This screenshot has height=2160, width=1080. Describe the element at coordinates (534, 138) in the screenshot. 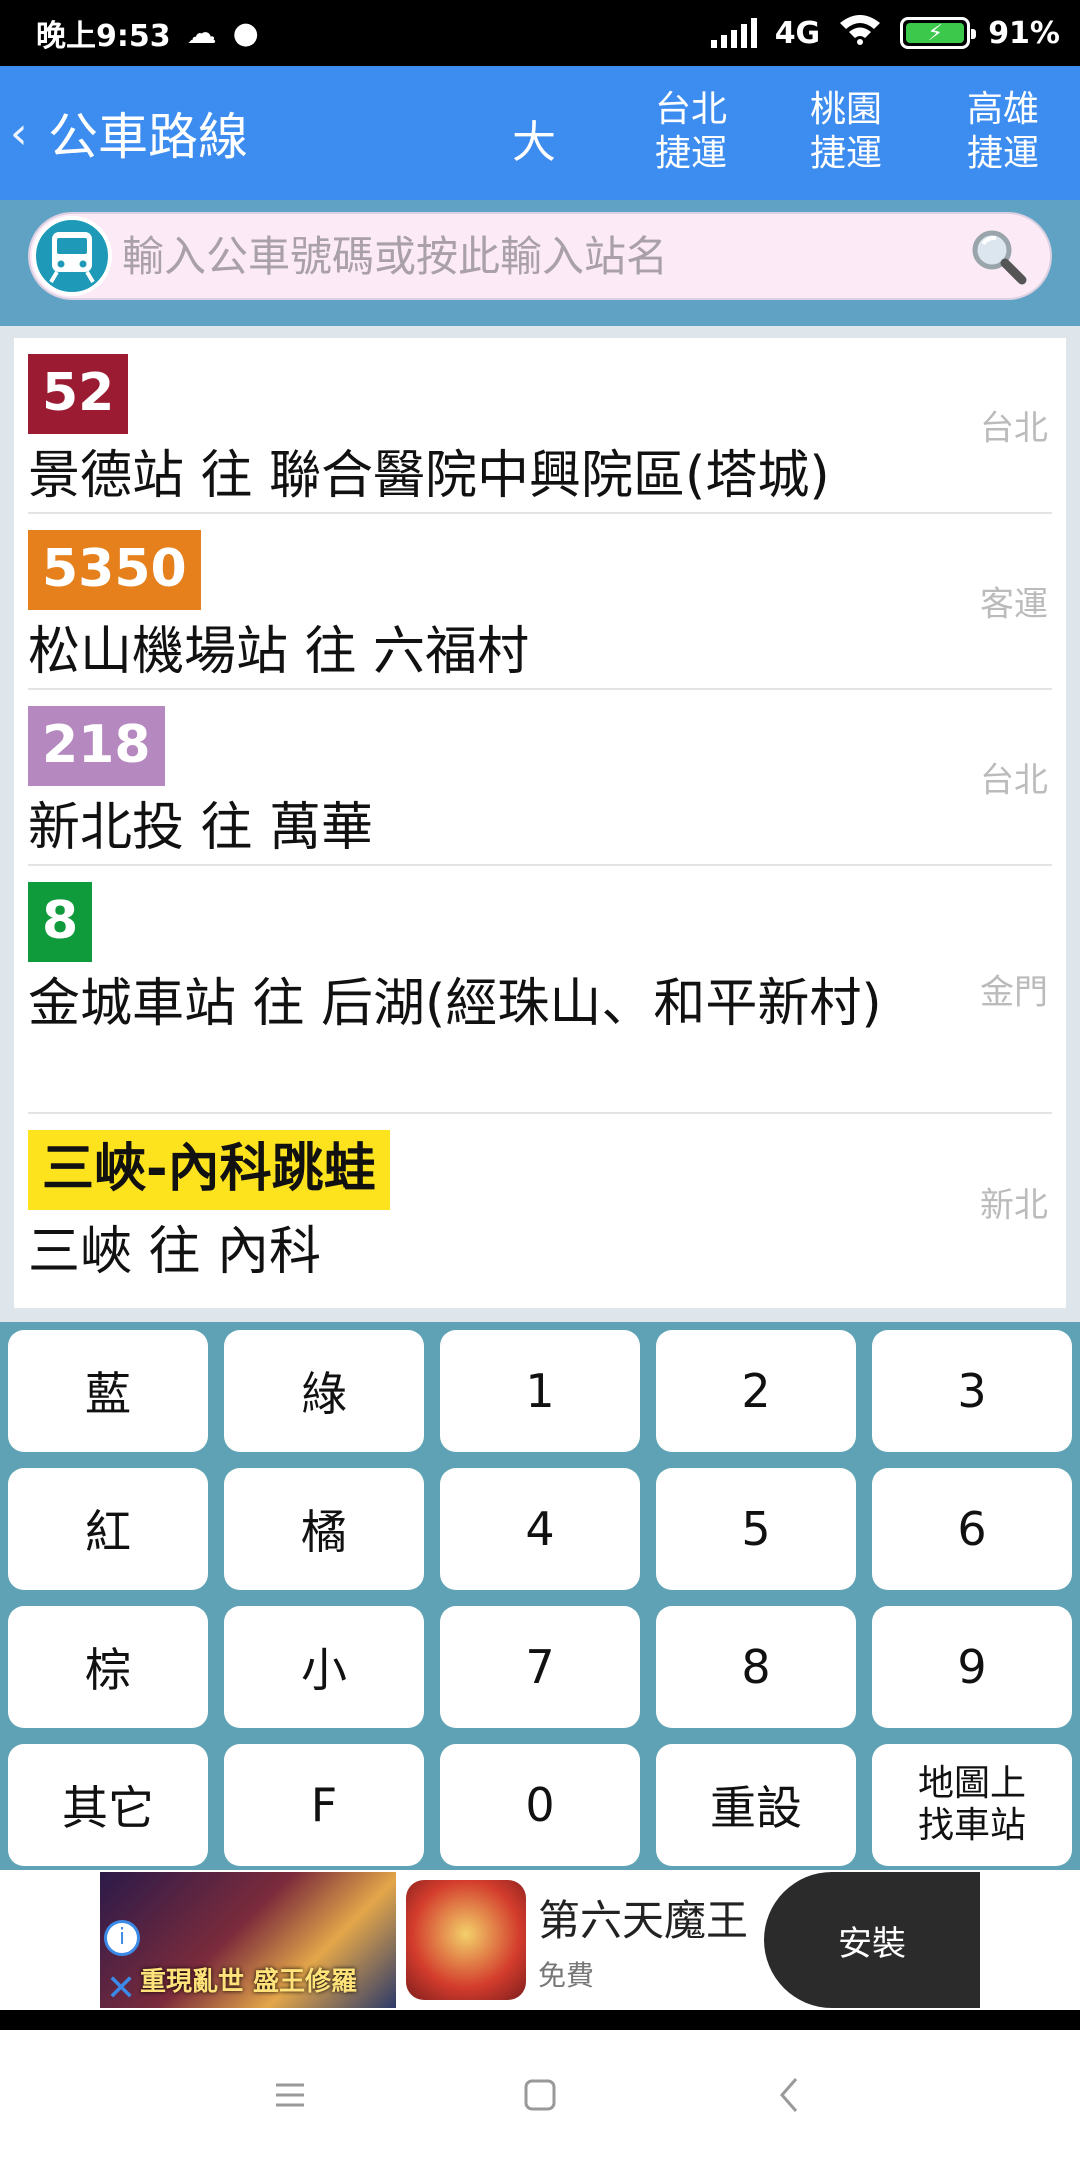

I see `font-size-toggle: 大` at that location.